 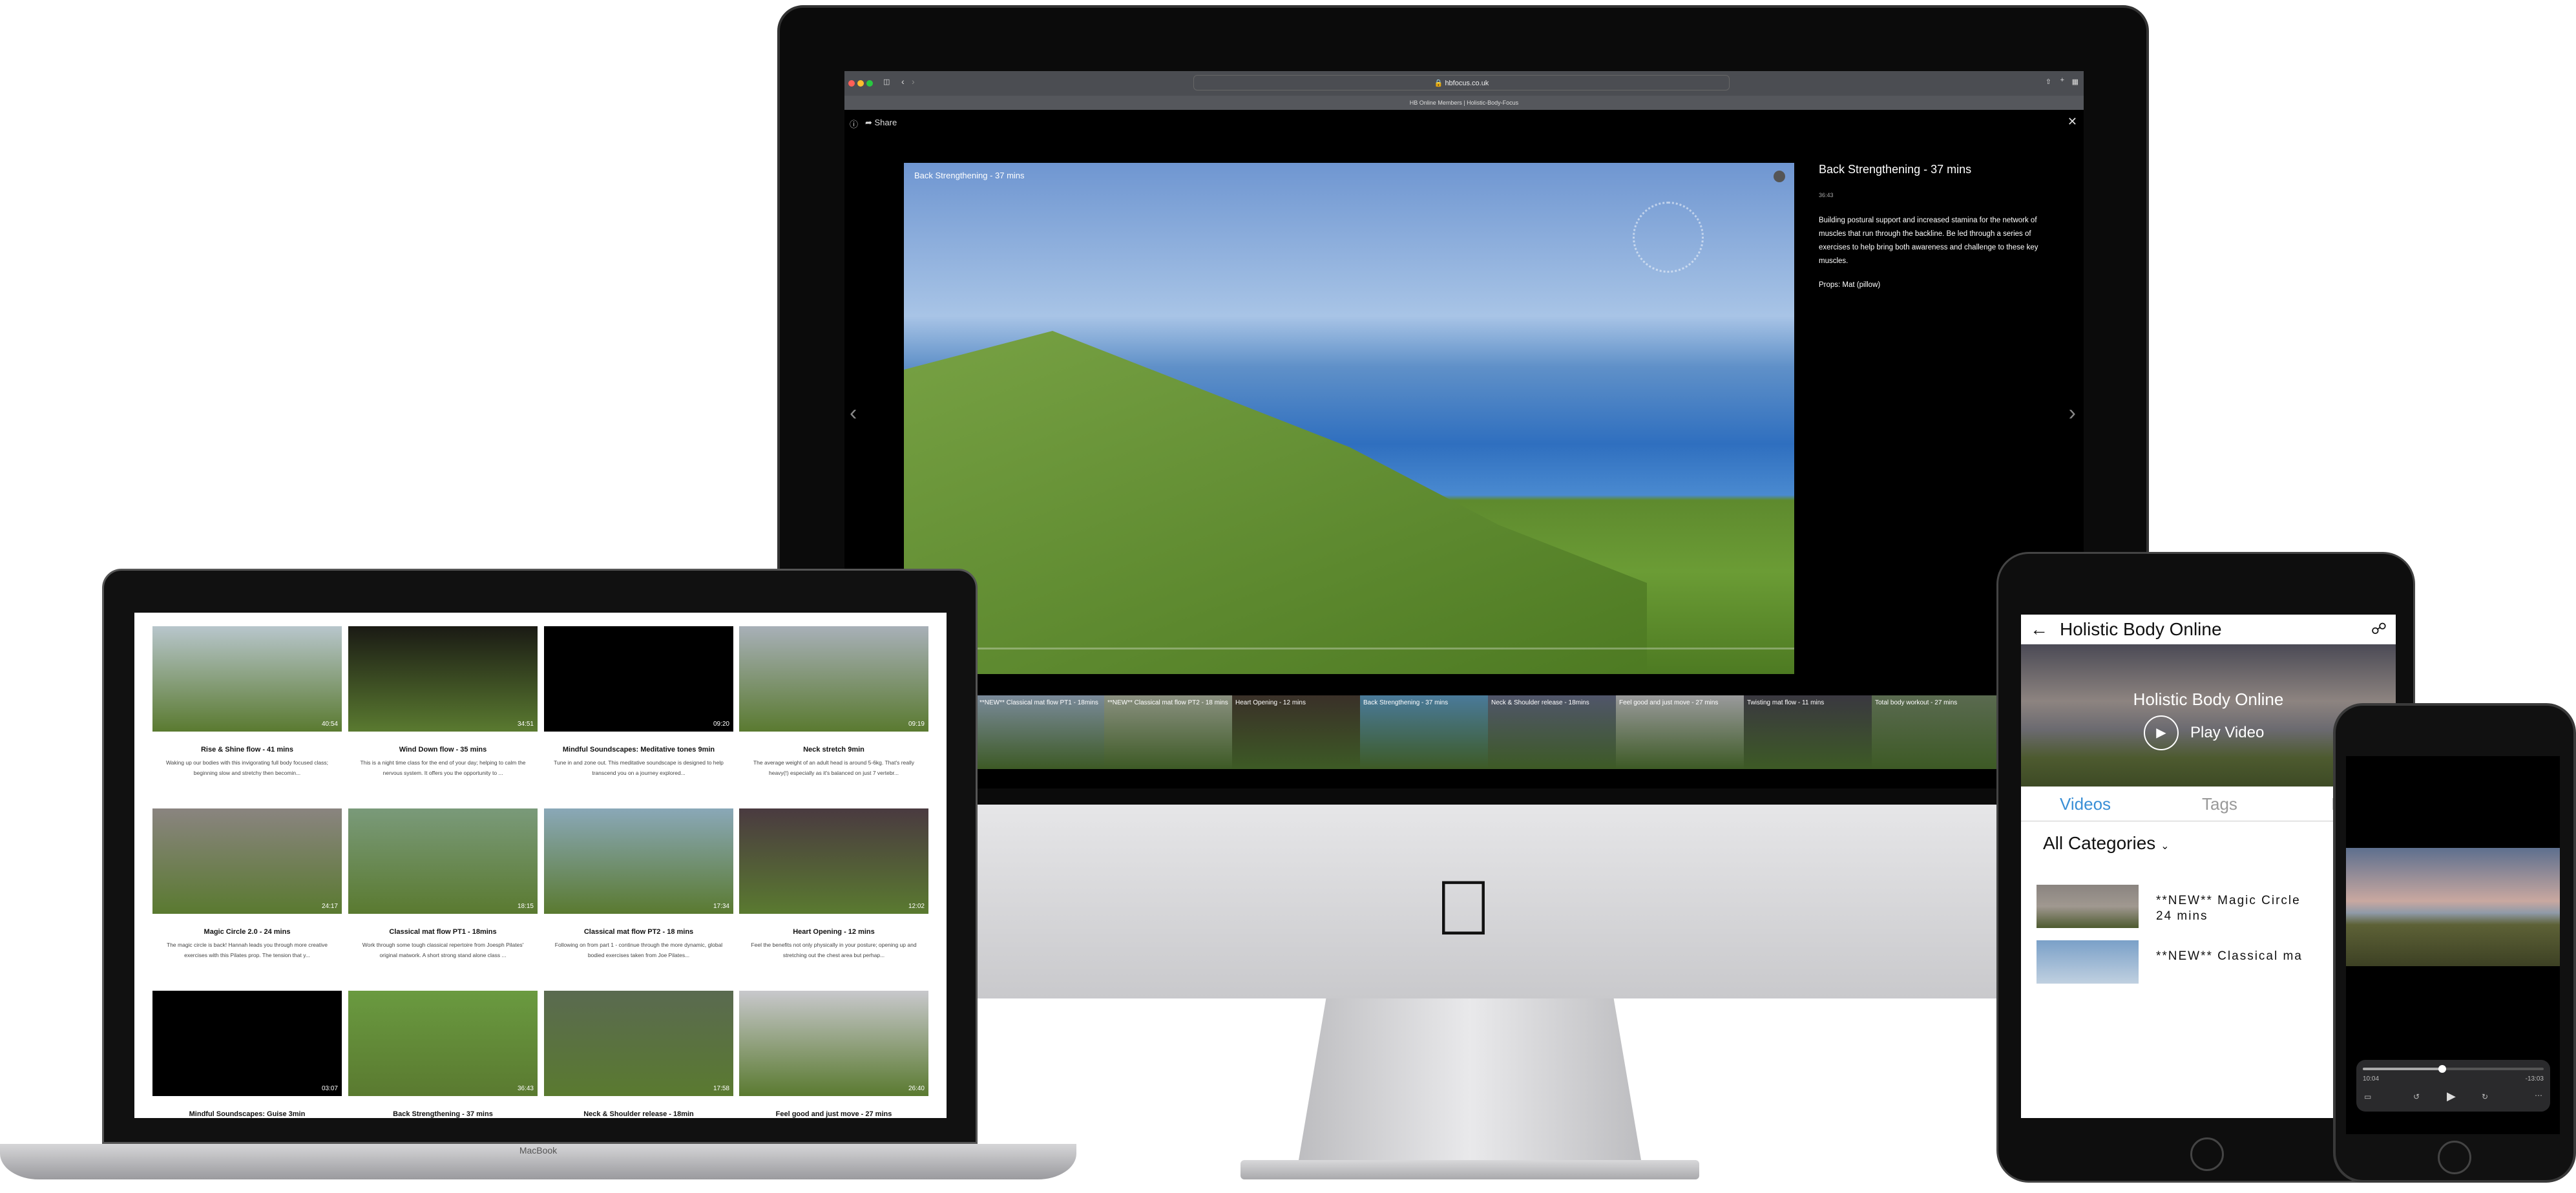 What do you see at coordinates (2371, 1078) in the screenshot?
I see `elapsed-time: 10:04` at bounding box center [2371, 1078].